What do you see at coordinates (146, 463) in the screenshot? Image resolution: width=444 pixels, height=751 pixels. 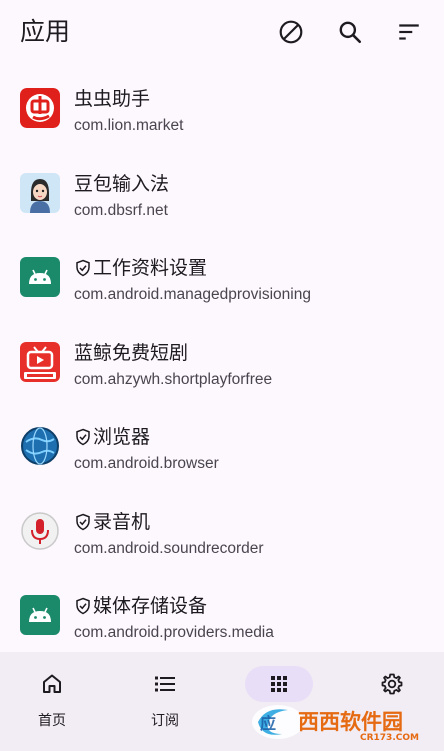 I see `app-package: com.android.browser` at bounding box center [146, 463].